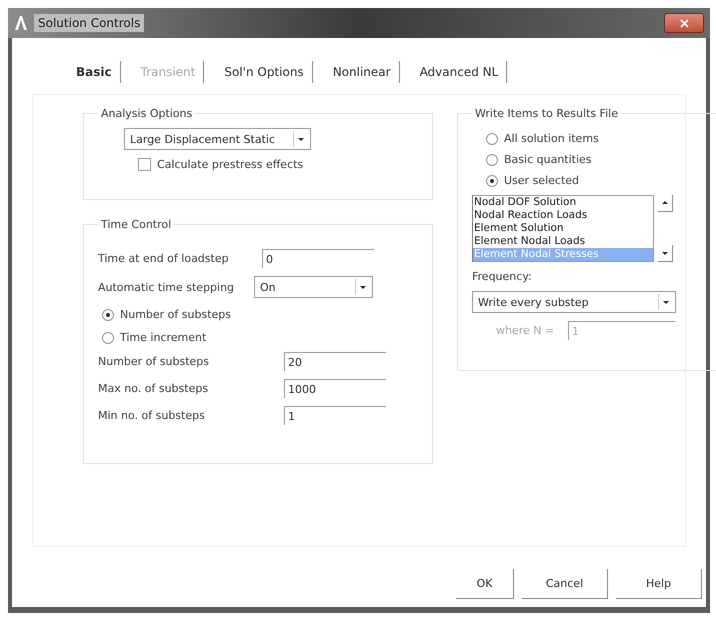  I want to click on scroll-up-icon, so click(665, 203).